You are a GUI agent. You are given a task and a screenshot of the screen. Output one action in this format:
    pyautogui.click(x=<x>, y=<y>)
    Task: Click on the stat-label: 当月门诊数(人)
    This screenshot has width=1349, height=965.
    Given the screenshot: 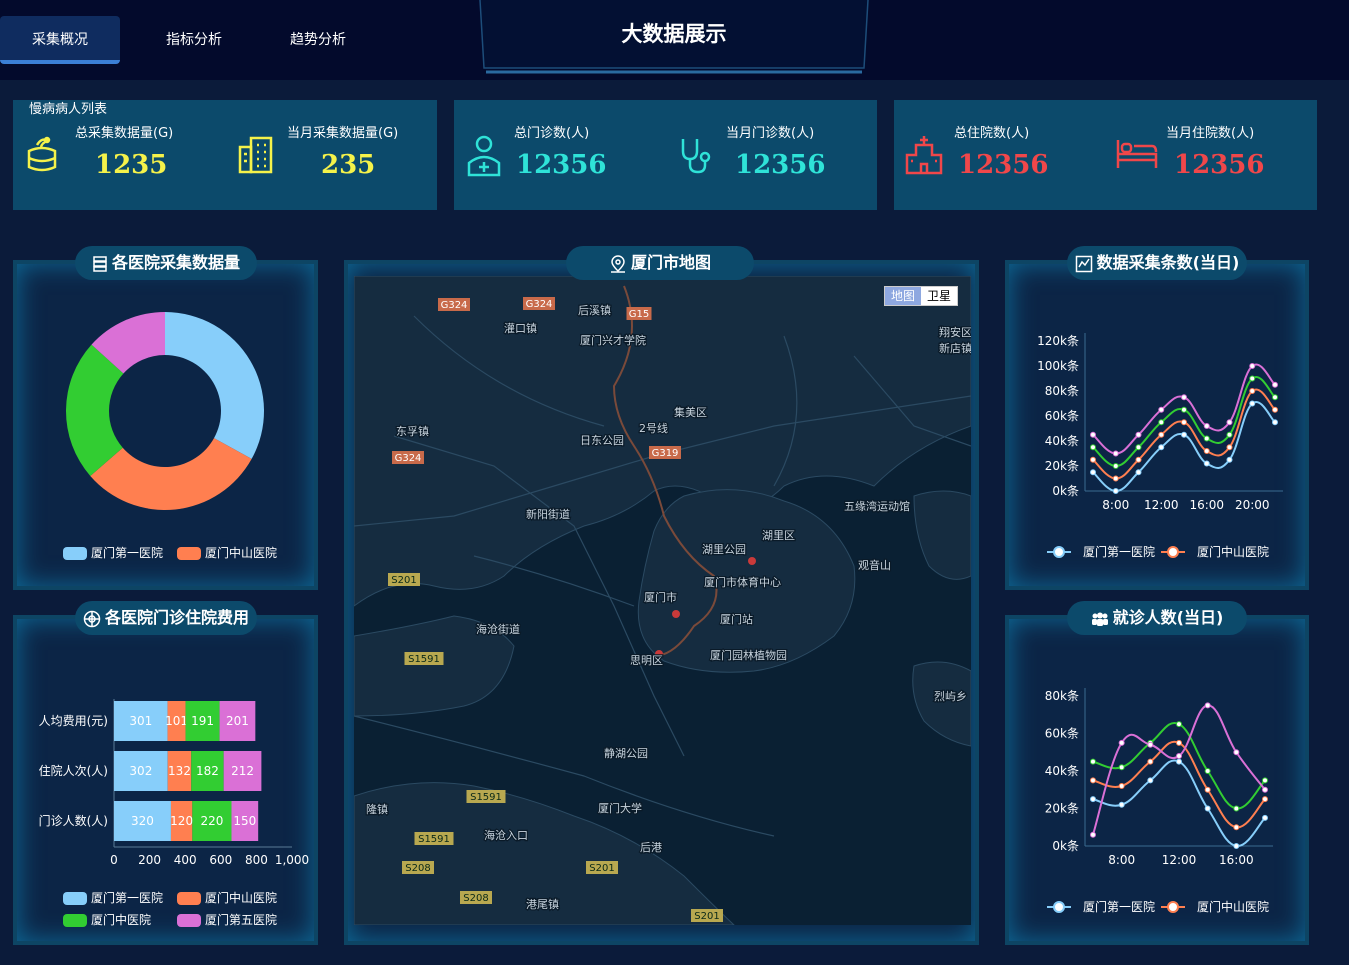 What is the action you would take?
    pyautogui.click(x=770, y=133)
    